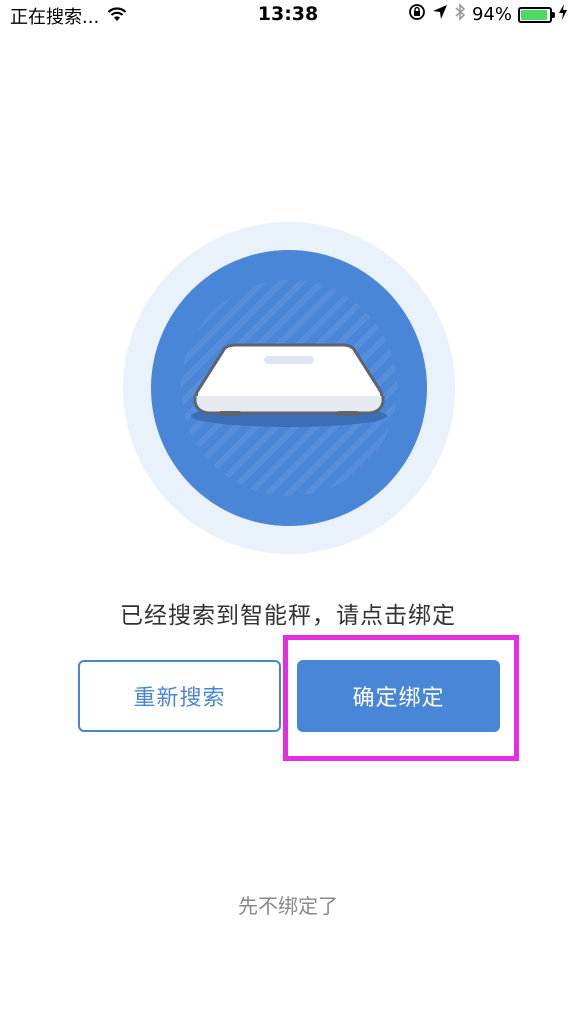  I want to click on smart-scale-icon, so click(289, 385).